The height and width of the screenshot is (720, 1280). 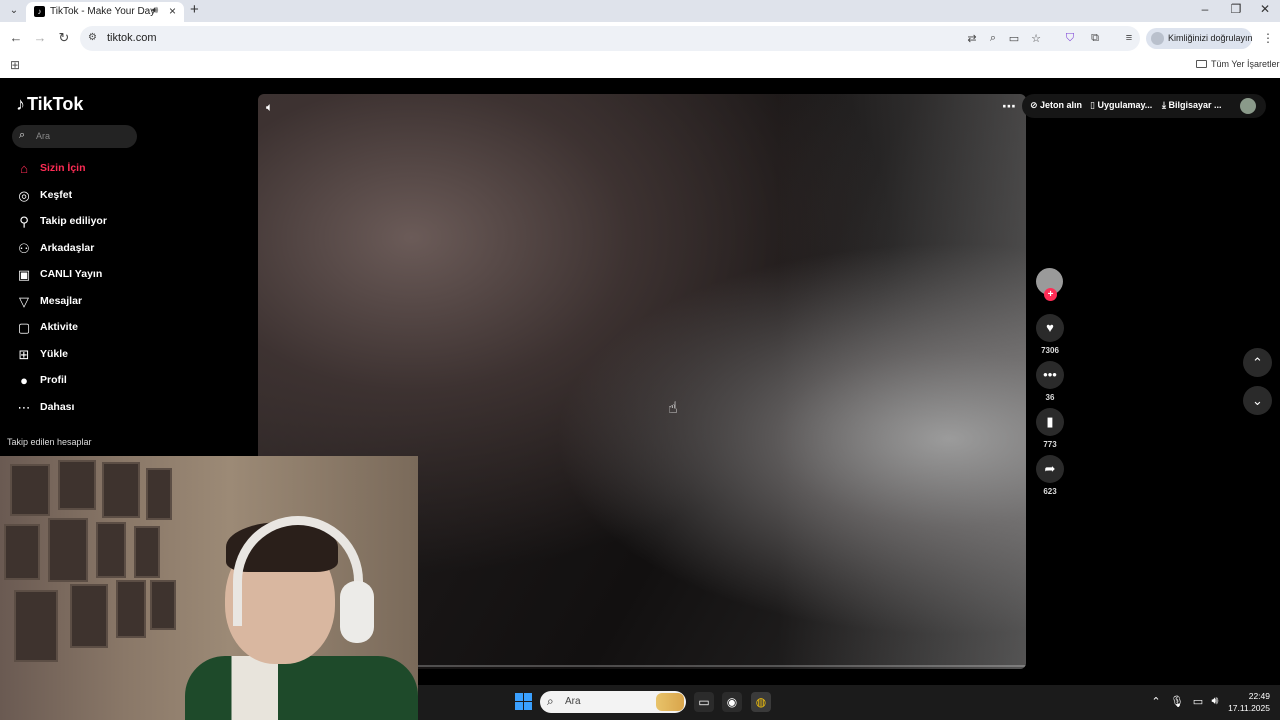 I want to click on sidebar-item-label: Takip ediliyor, so click(x=73, y=221).